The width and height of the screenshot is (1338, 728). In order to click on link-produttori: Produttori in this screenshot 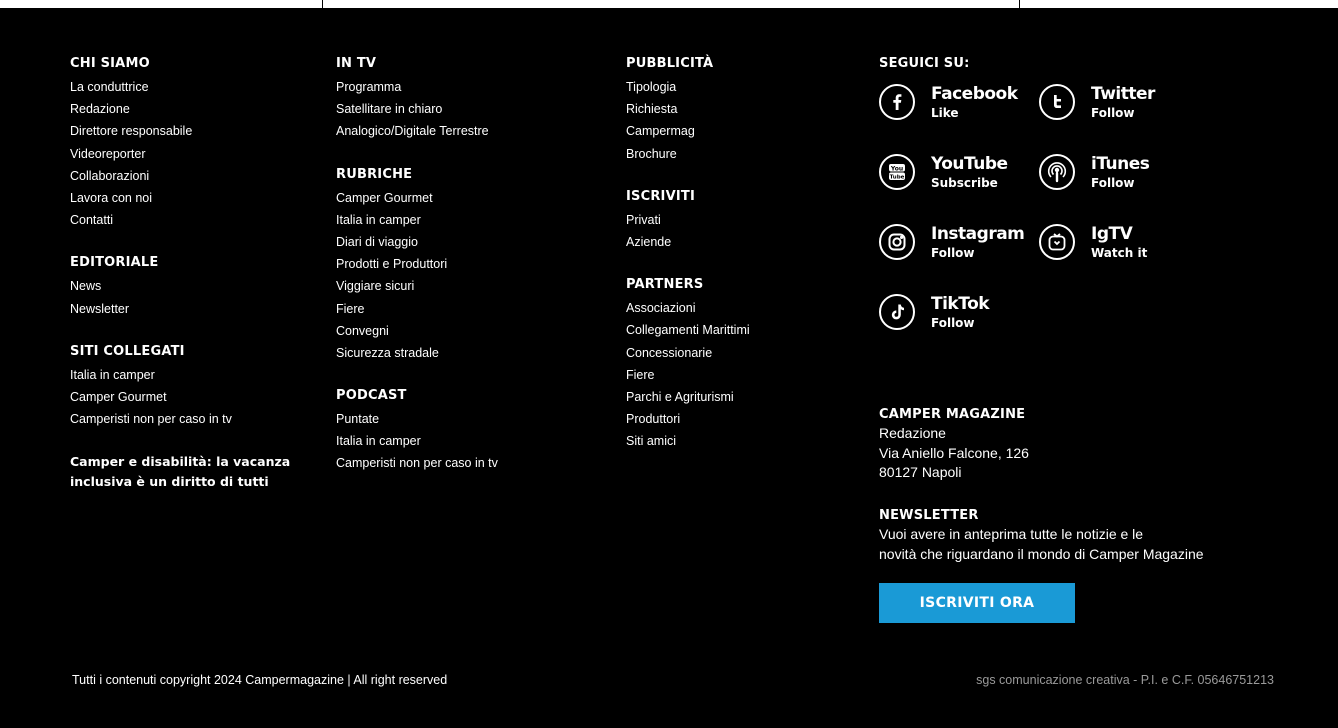, I will do `click(746, 419)`.